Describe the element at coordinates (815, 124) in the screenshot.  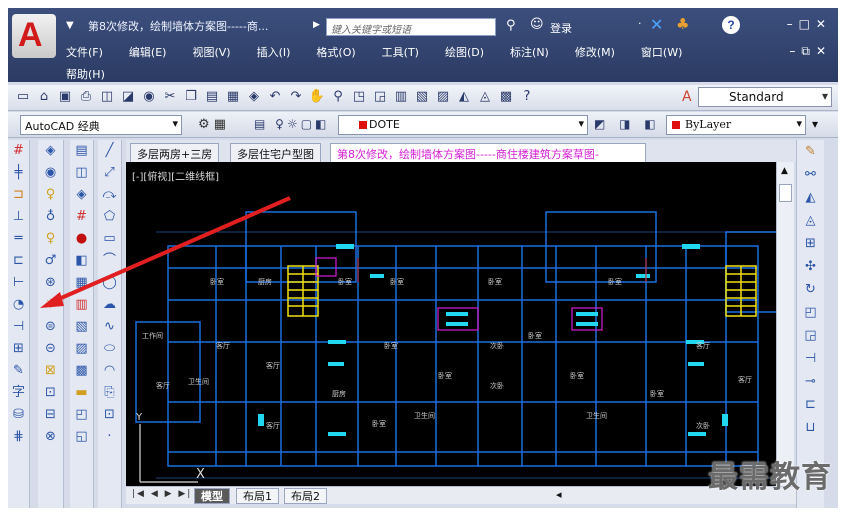
I see `toolbar-overflow-icon: ▾` at that location.